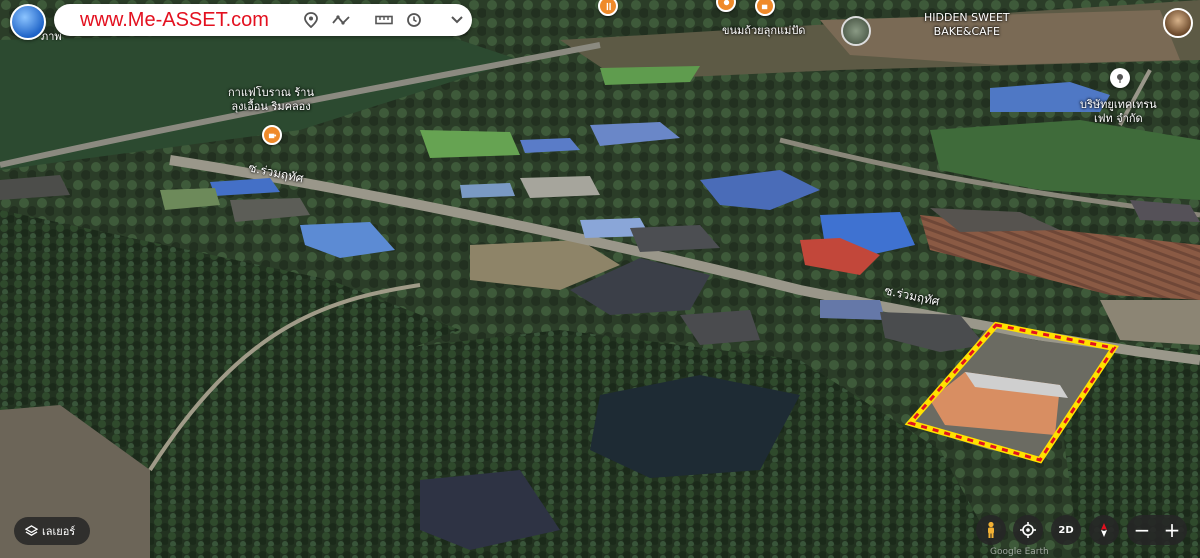 The image size is (1200, 558). I want to click on layers-icon, so click(31, 531).